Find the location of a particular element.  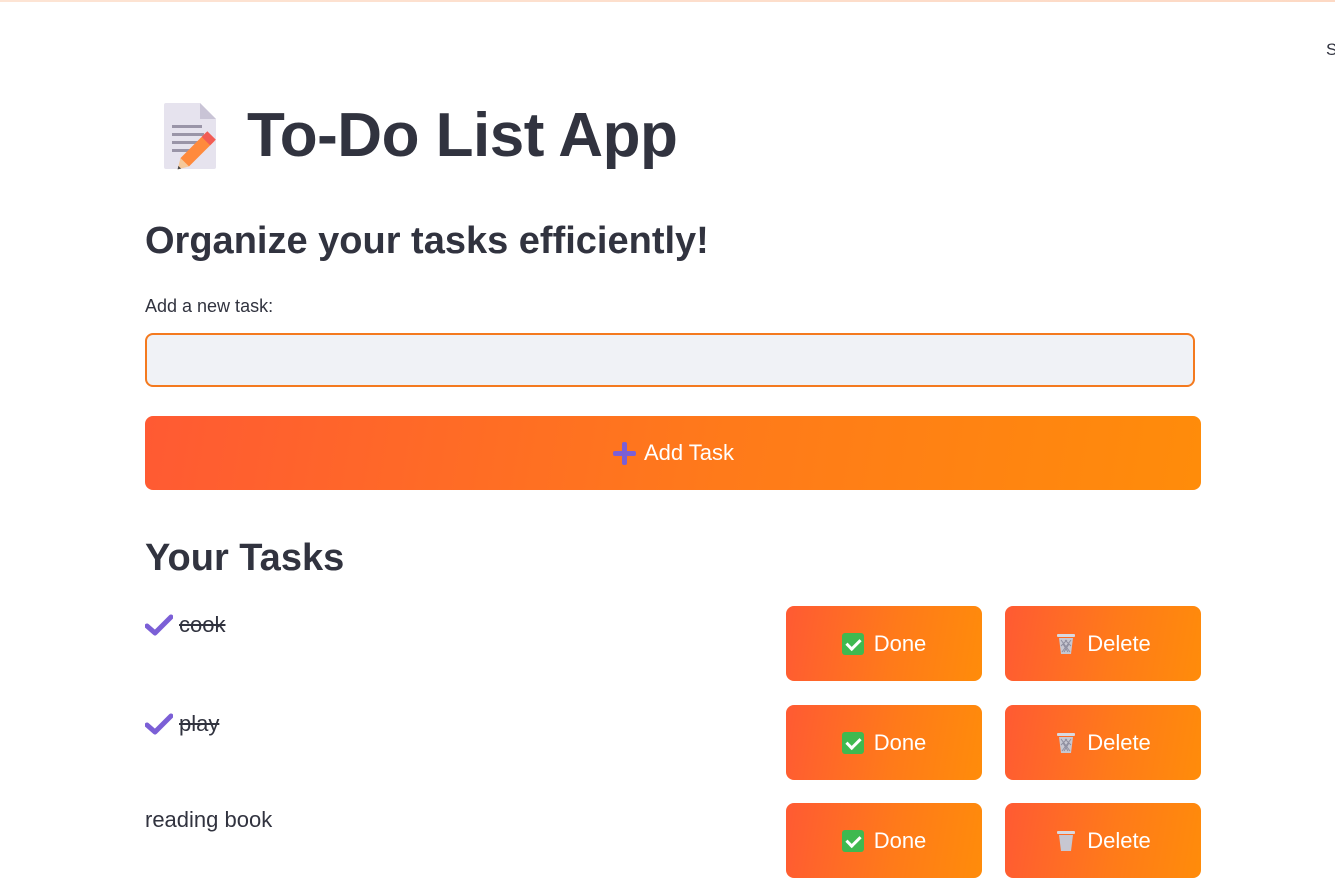

memo-icon is located at coordinates (191, 136).